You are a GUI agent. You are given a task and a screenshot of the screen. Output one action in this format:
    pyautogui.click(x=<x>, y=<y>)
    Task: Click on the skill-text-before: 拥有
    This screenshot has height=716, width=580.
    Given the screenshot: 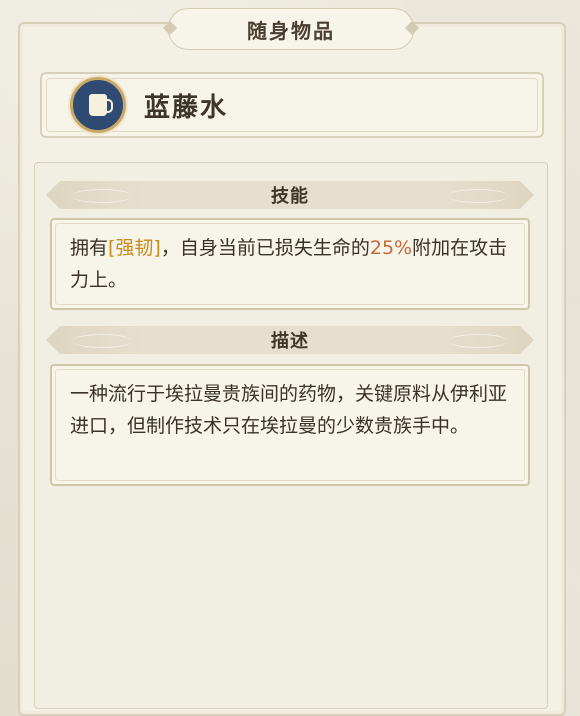 What is the action you would take?
    pyautogui.click(x=89, y=248)
    